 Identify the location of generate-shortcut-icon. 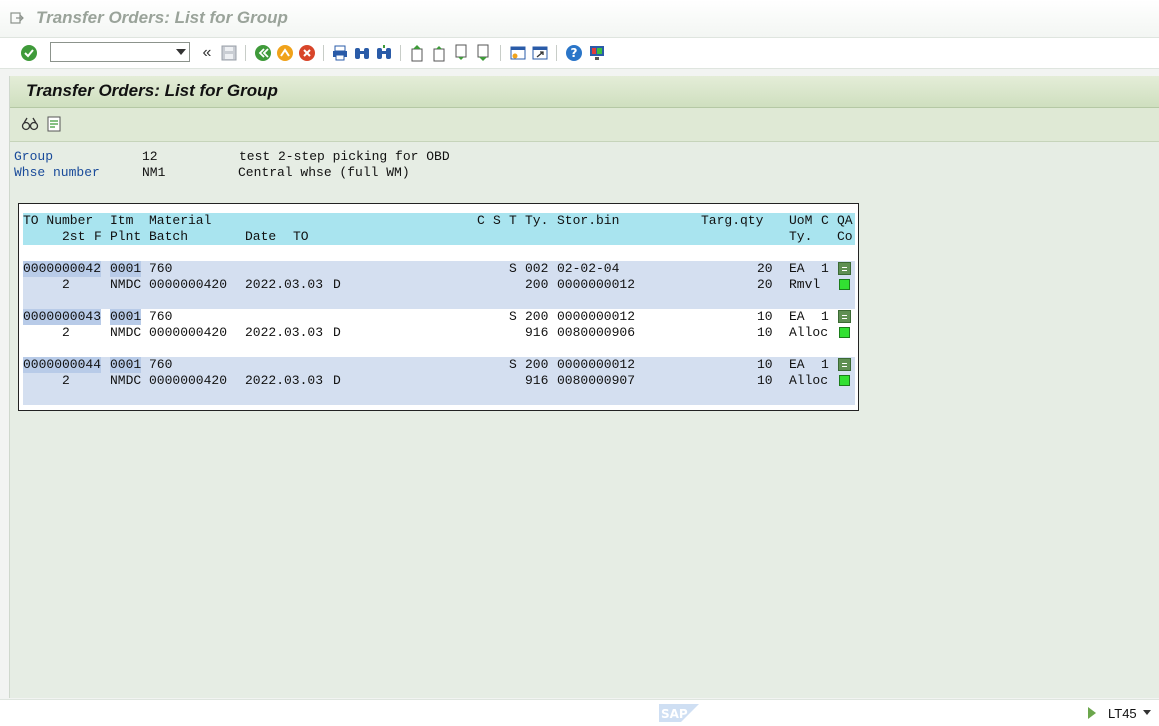
(540, 53).